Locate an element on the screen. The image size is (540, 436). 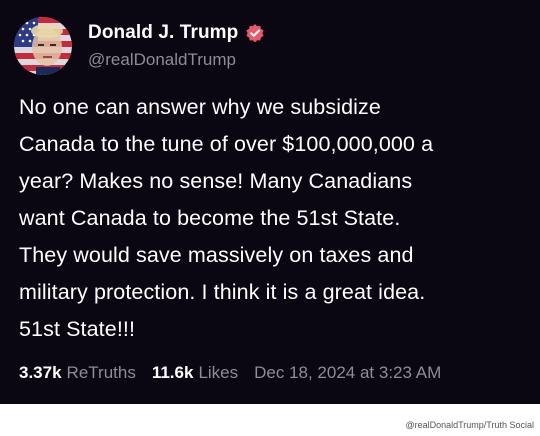
image-credit: @realDonaldTrump/Truth Social is located at coordinates (469, 425).